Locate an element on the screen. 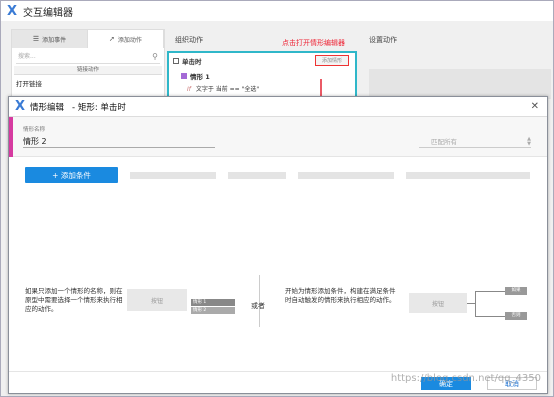  dialog-titlebar: Ⅹ 情形编辑 - 矩形: 单击时 ✕ is located at coordinates (278, 107).